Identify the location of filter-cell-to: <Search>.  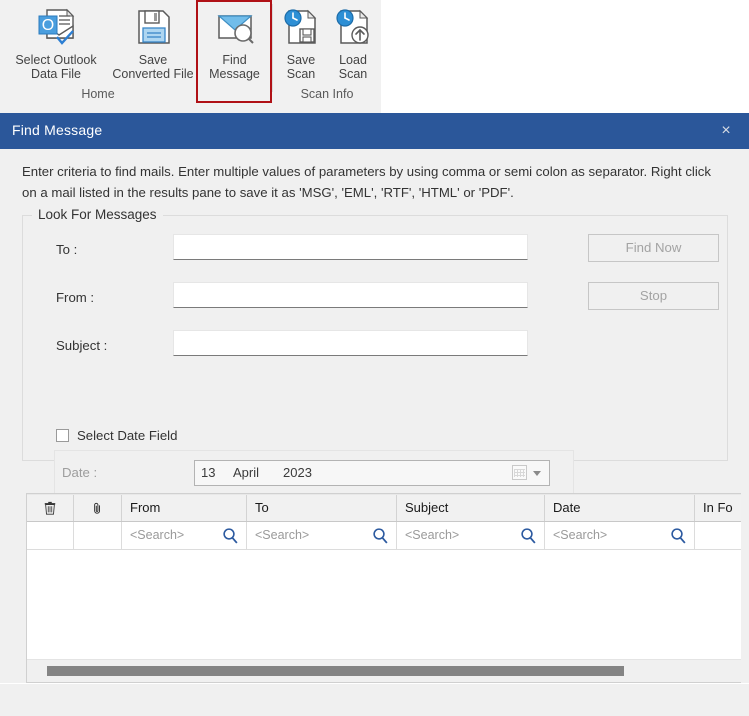
(322, 535).